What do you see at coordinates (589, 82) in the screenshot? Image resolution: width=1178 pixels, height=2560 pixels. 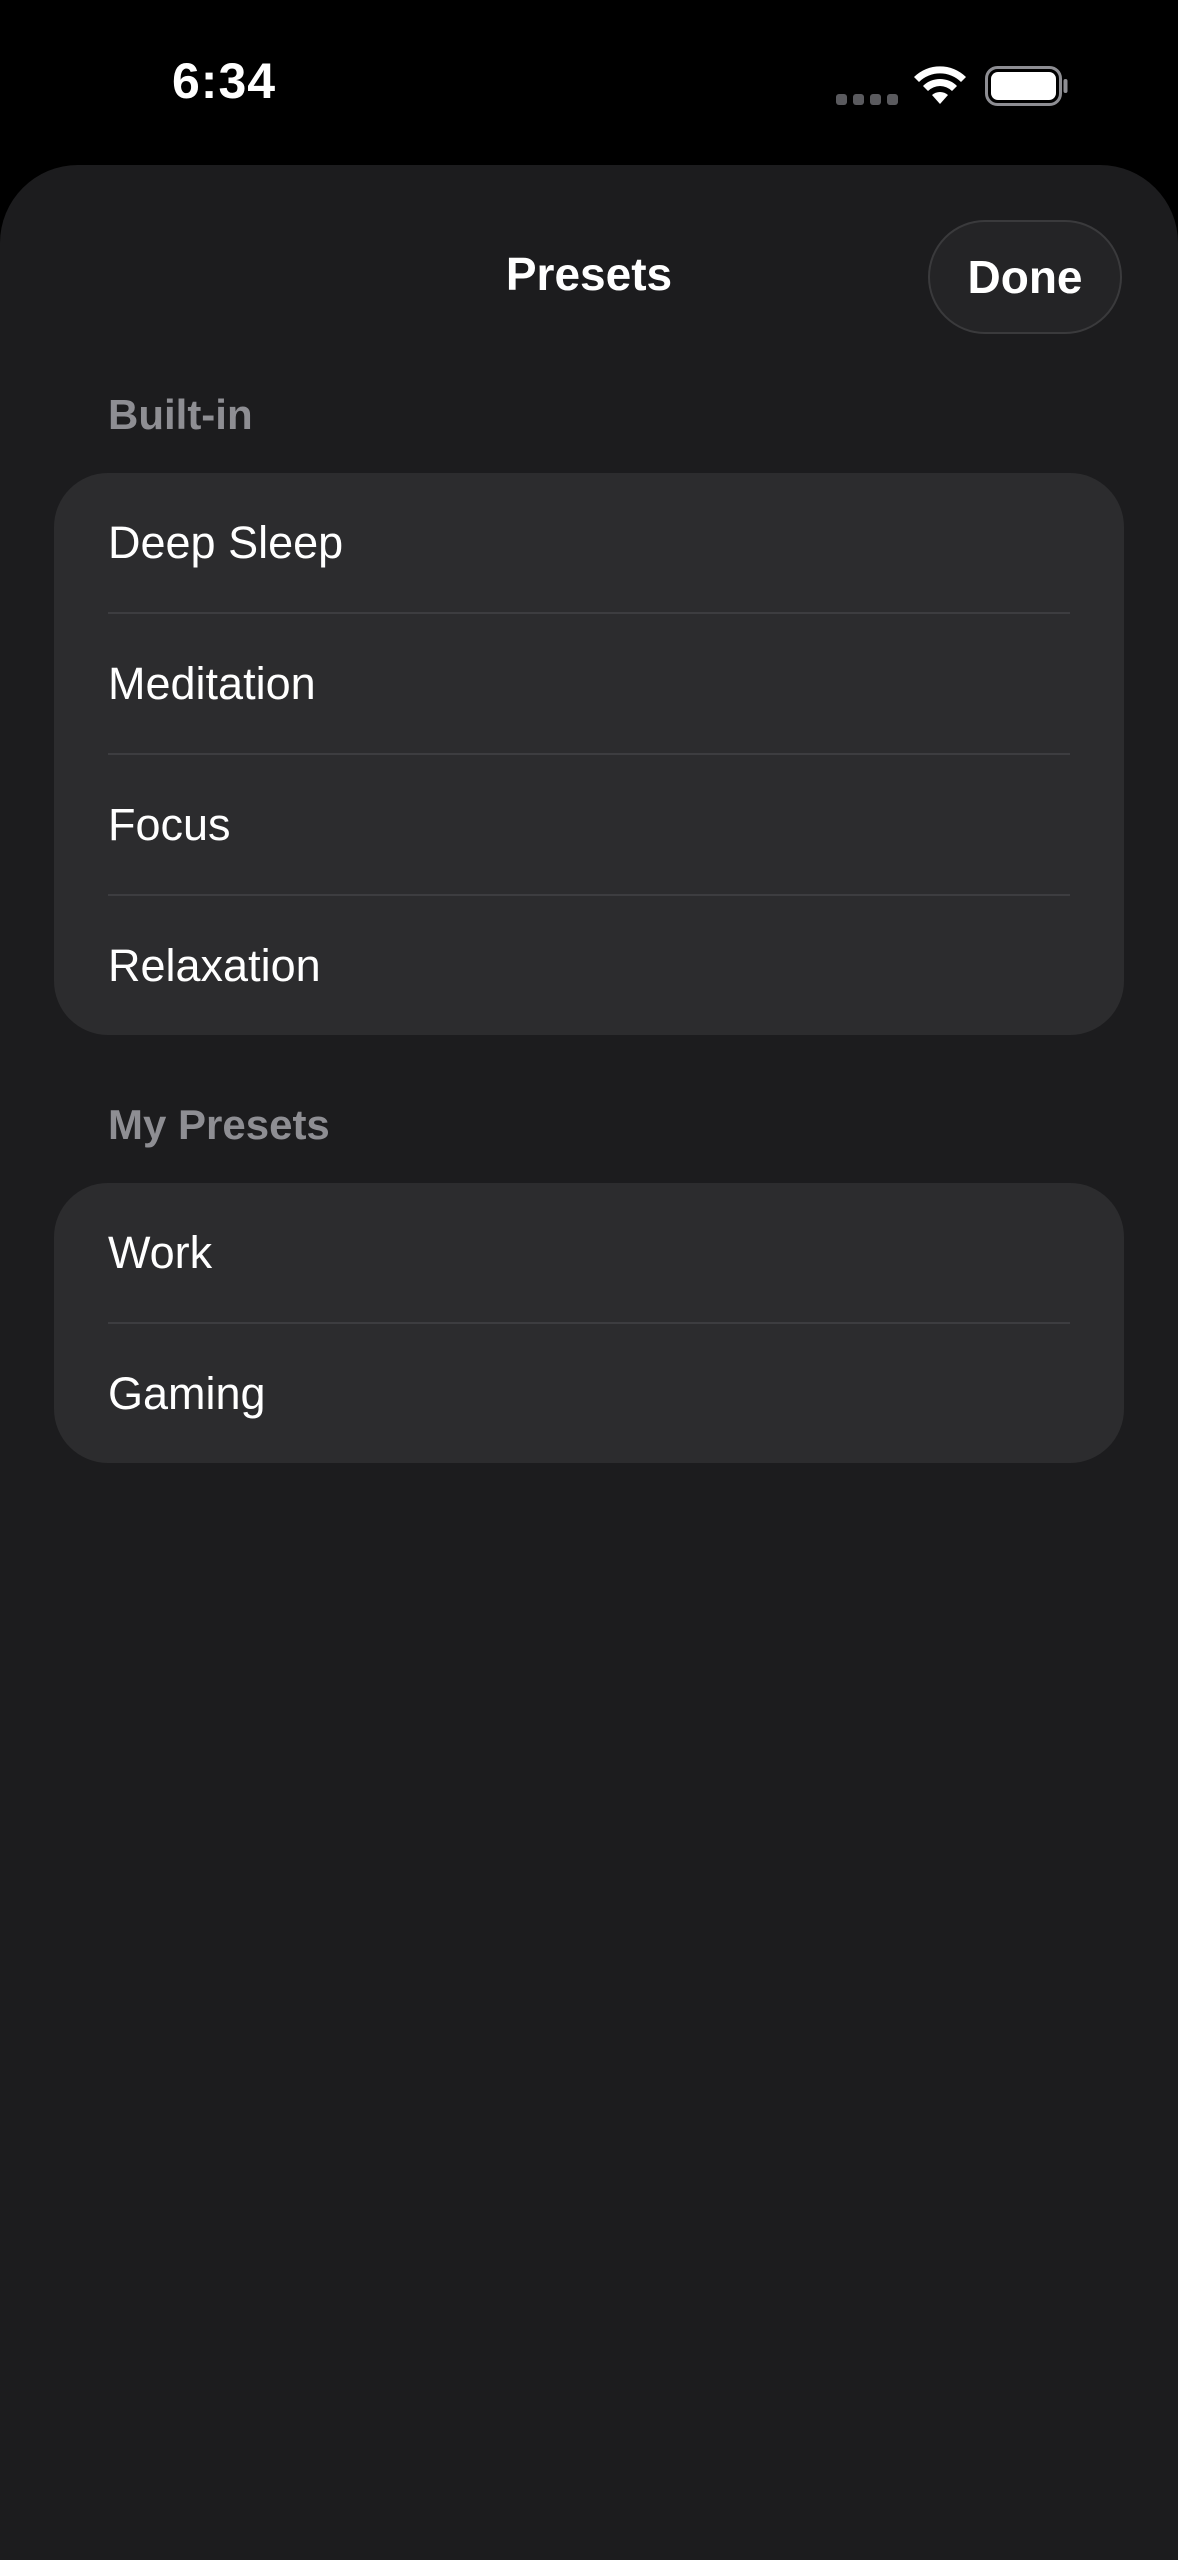 I see `status-bar: 6:34` at bounding box center [589, 82].